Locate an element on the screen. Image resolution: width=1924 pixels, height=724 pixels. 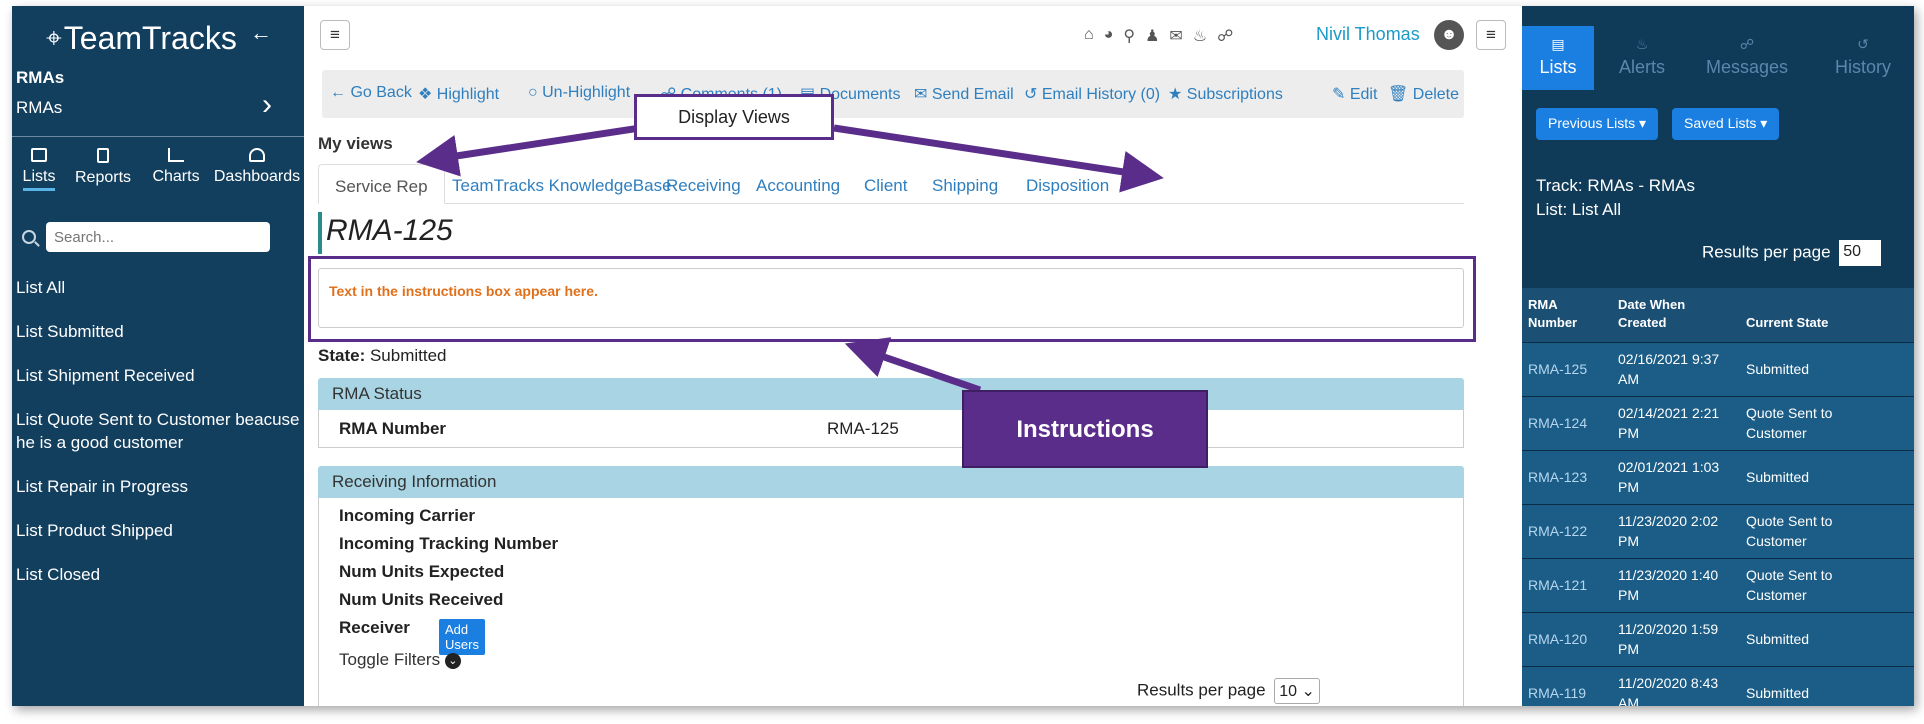
receiver-row: Receiver Add Users is located at coordinates (412, 636).